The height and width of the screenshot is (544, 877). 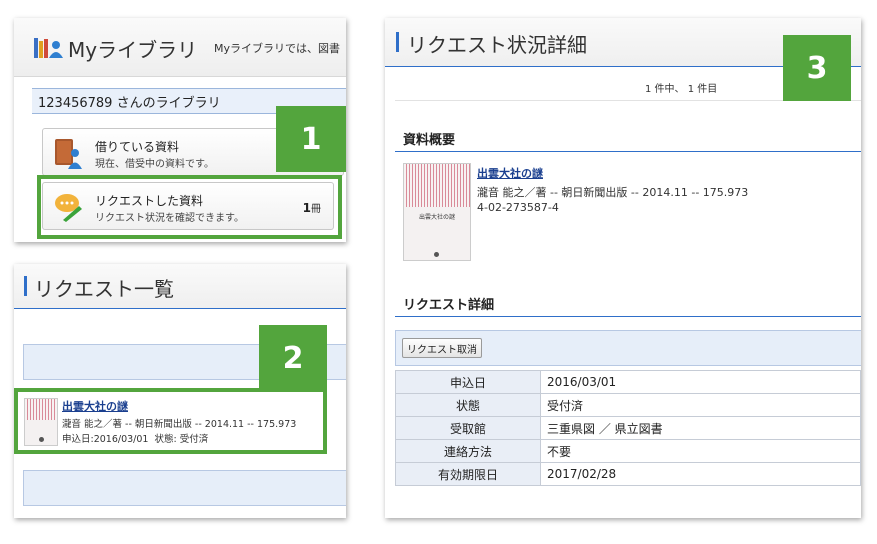 I want to click on list-item-title-link: 出雲大社の謎, so click(x=95, y=406).